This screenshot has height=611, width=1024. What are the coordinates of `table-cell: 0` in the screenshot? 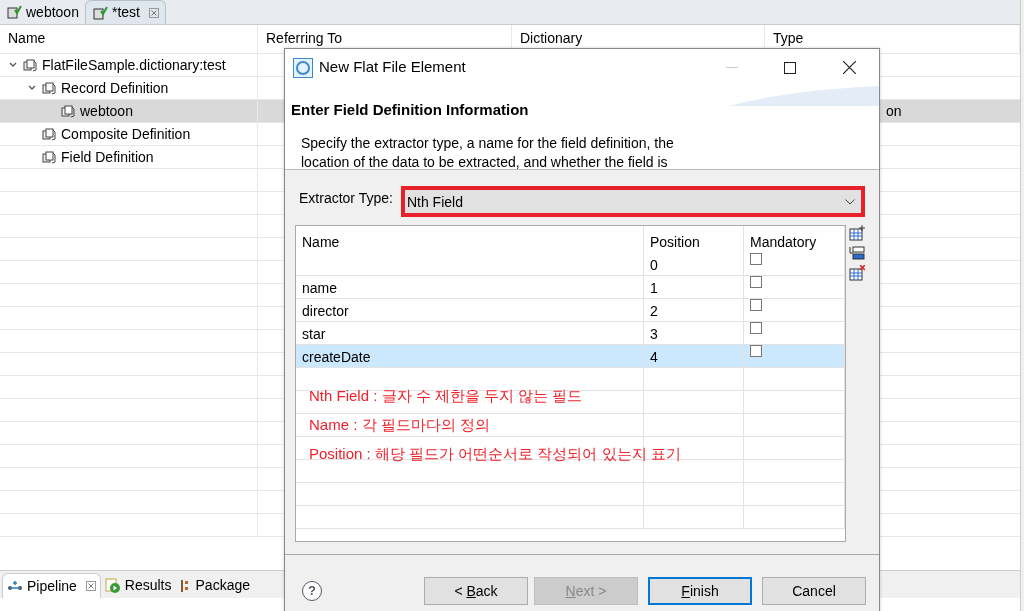 It's located at (654, 265).